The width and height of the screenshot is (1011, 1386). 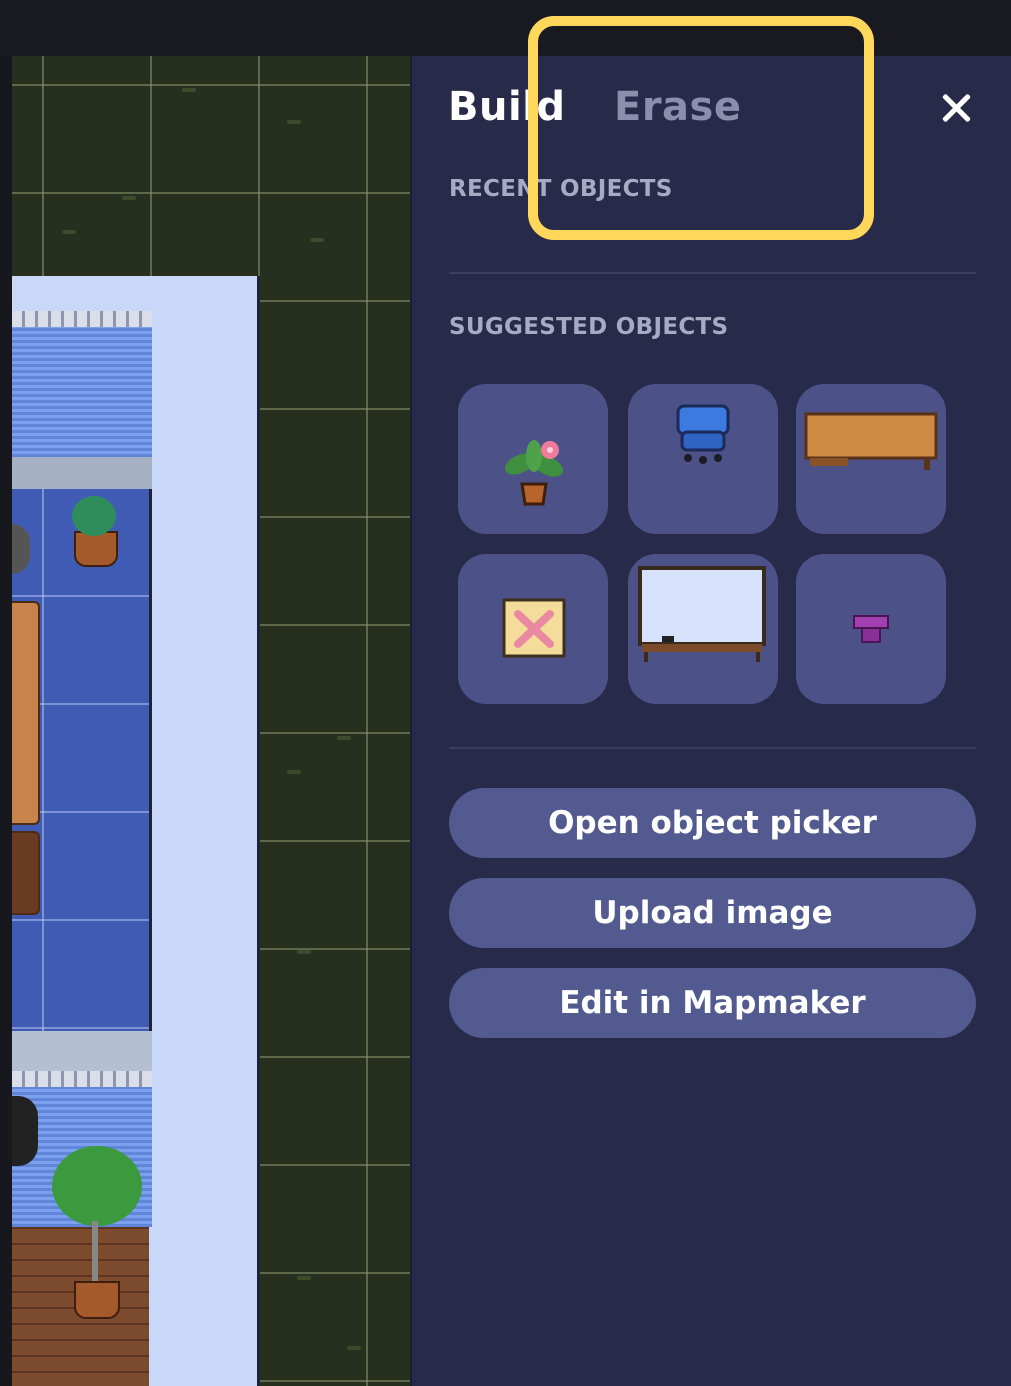 I want to click on window-wall, so click(x=82, y=392).